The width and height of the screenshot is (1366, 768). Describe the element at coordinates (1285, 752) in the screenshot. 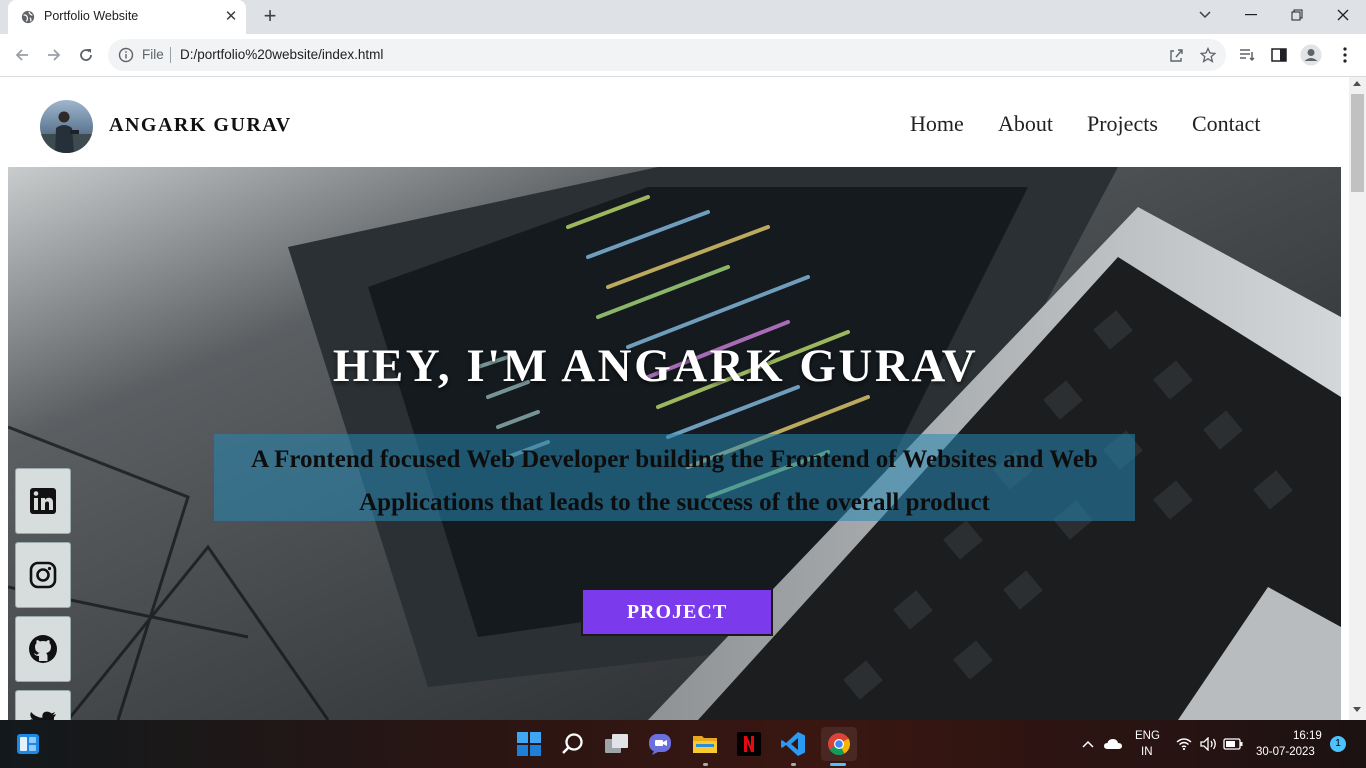

I see `clock-date: 30-07-2023` at that location.